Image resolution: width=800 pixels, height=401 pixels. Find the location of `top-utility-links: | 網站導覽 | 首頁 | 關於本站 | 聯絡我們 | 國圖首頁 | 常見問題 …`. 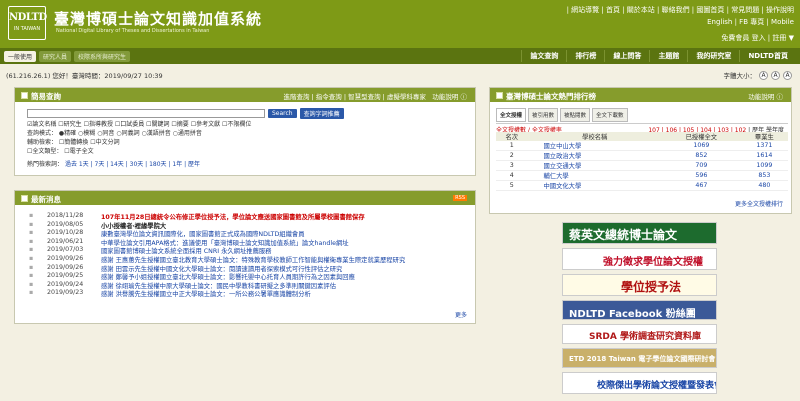

top-utility-links: | 網站導覽 | 首頁 | 關於本站 | 聯絡我們 | 國圖首頁 | 常見問題 … is located at coordinates (669, 10).